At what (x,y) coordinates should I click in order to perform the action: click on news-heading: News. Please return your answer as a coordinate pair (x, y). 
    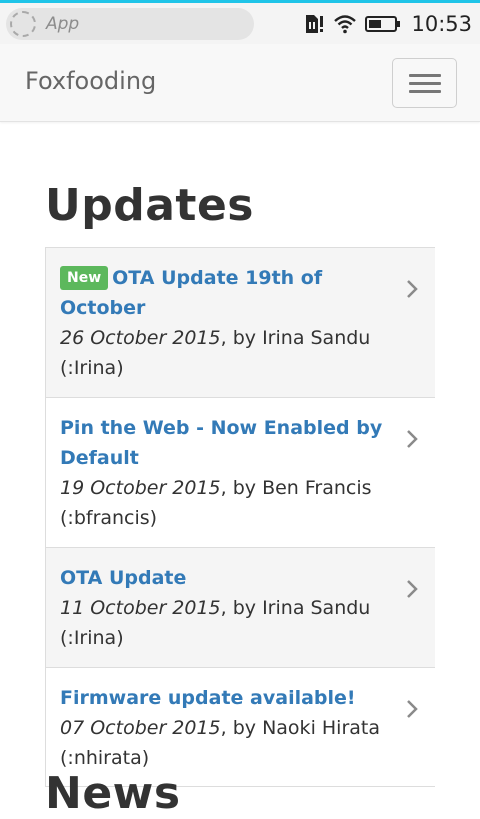
    Looking at the image, I should click on (113, 793).